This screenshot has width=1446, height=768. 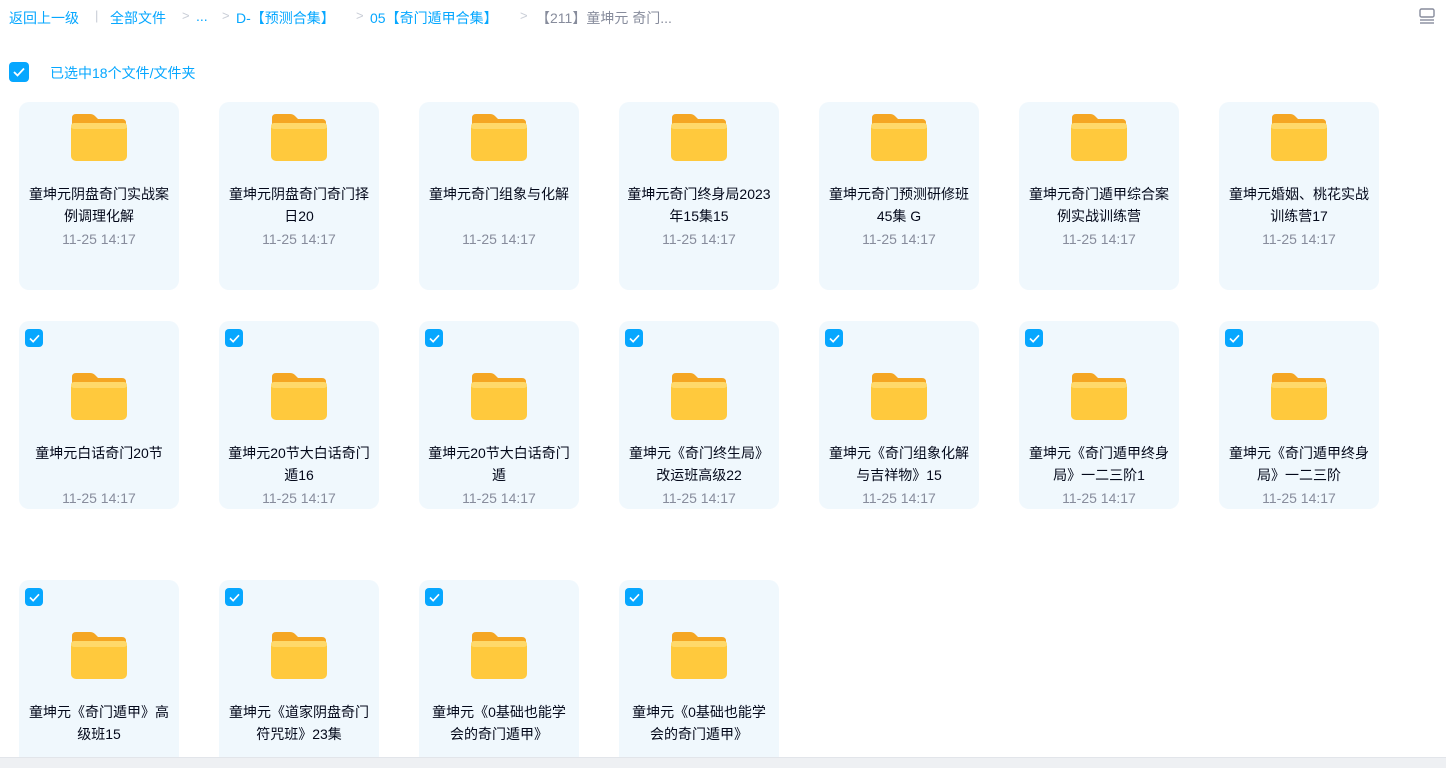 I want to click on folder-card: 童坤元《奇门遁甲》高级班15, so click(x=99, y=674).